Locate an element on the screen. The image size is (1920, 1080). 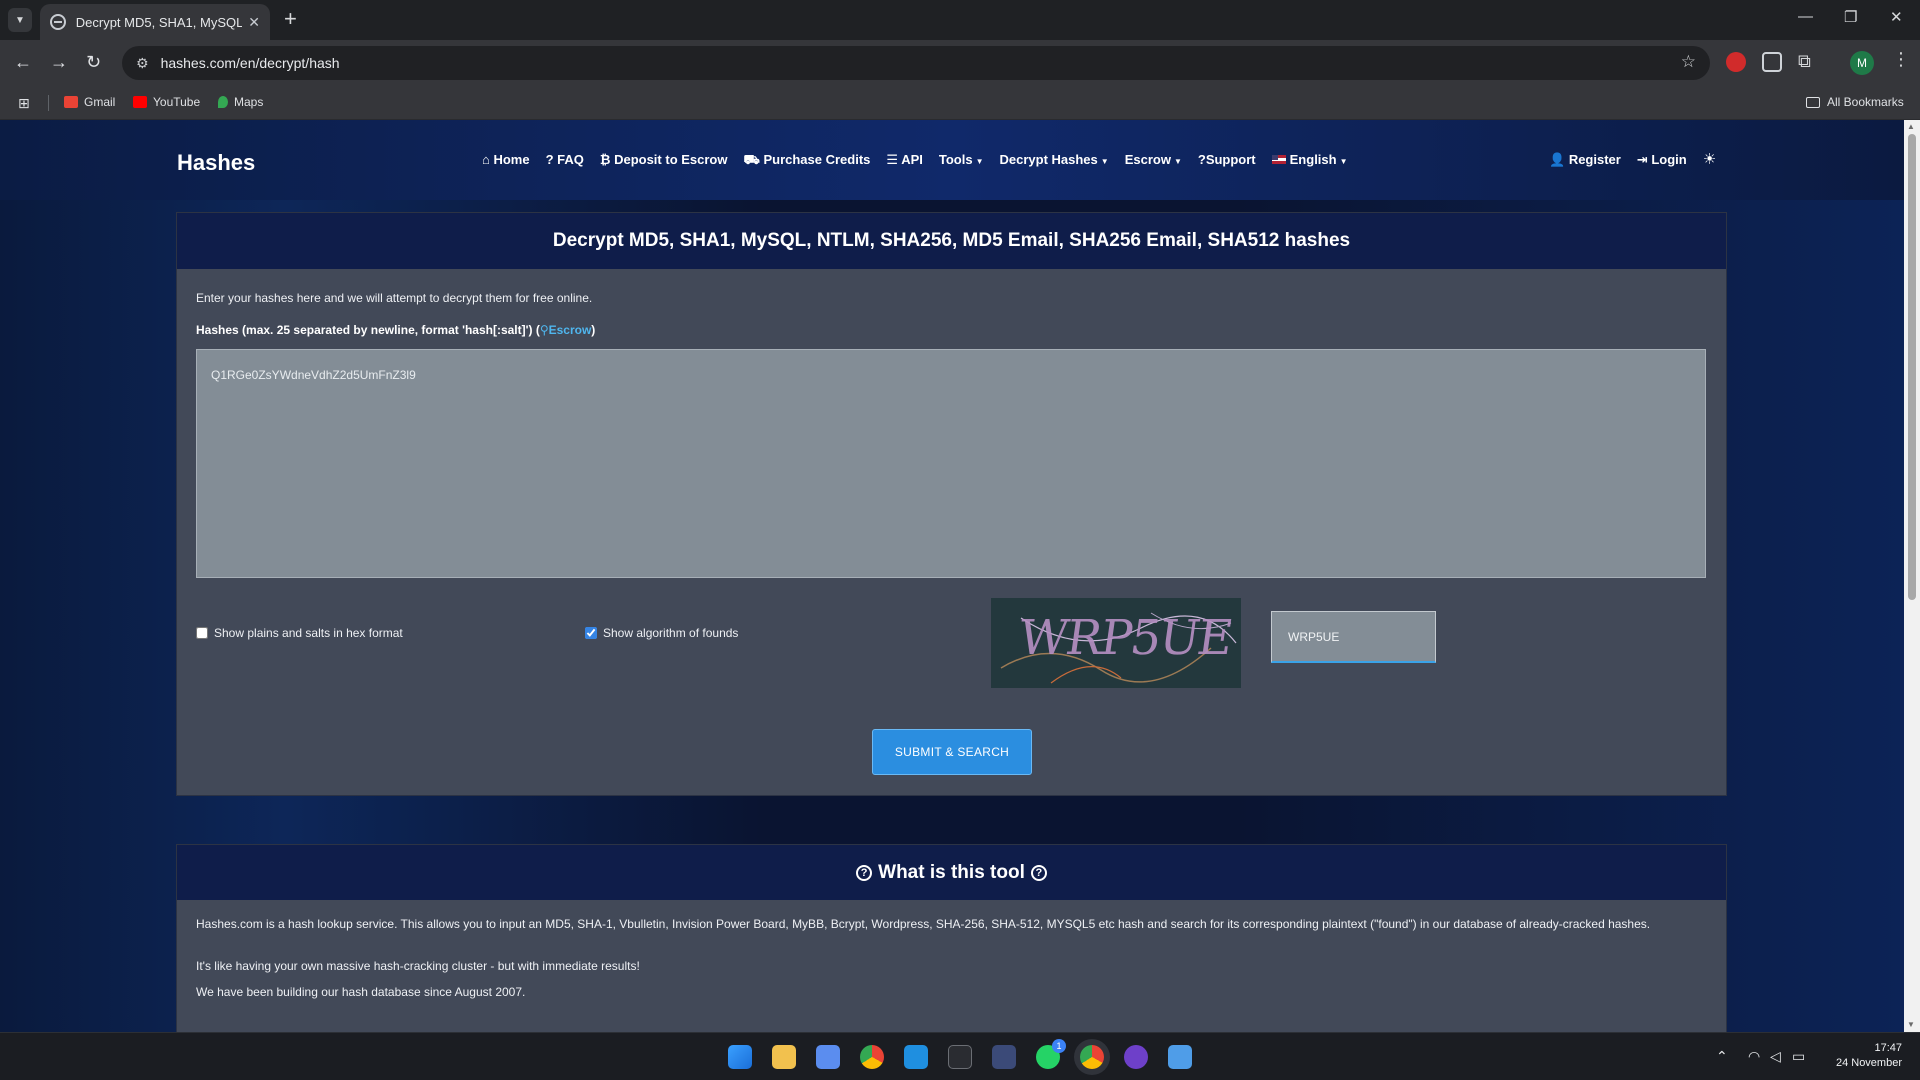
close-icon: ✕ is located at coordinates (254, 22).